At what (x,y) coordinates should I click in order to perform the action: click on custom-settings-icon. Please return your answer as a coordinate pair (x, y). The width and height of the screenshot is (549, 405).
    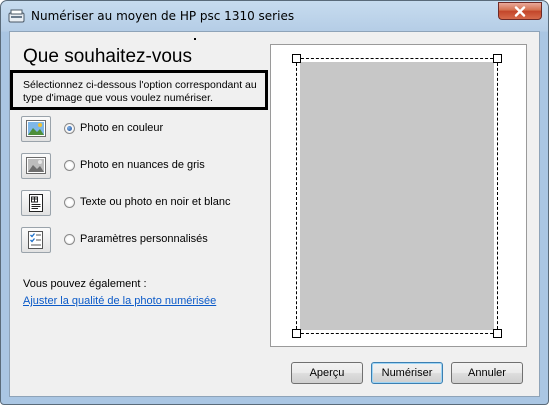
    Looking at the image, I should click on (36, 240).